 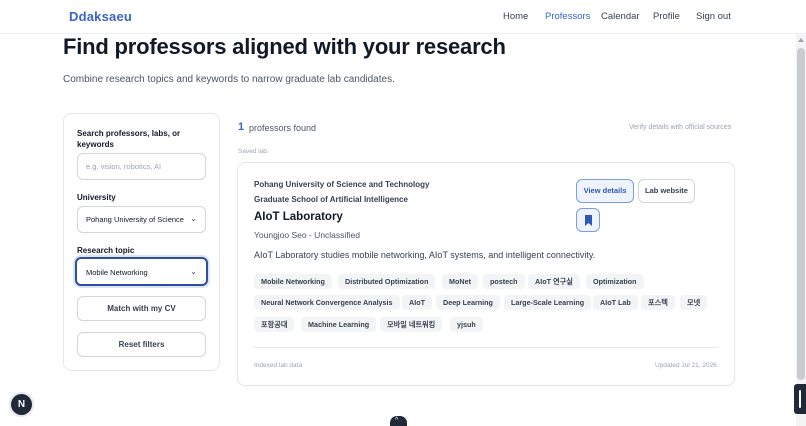 I want to click on topic-select: Mobile Networking ⌄, so click(x=141, y=271).